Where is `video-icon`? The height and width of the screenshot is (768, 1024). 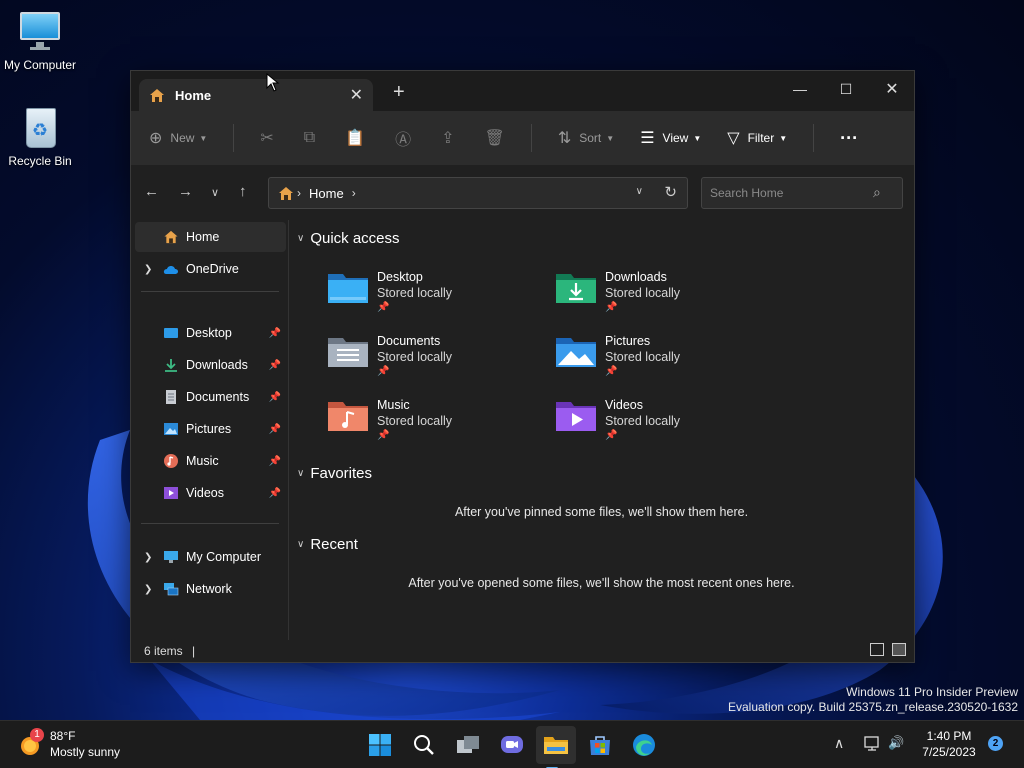 video-icon is located at coordinates (171, 493).